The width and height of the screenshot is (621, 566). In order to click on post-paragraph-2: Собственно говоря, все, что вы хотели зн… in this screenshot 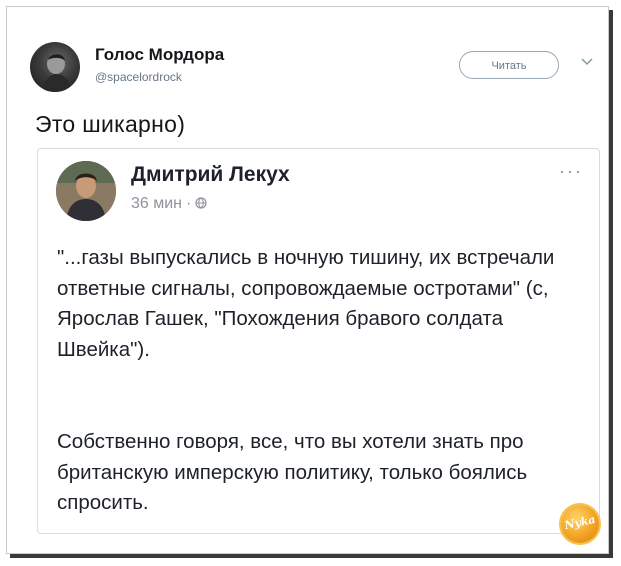, I will do `click(292, 472)`.